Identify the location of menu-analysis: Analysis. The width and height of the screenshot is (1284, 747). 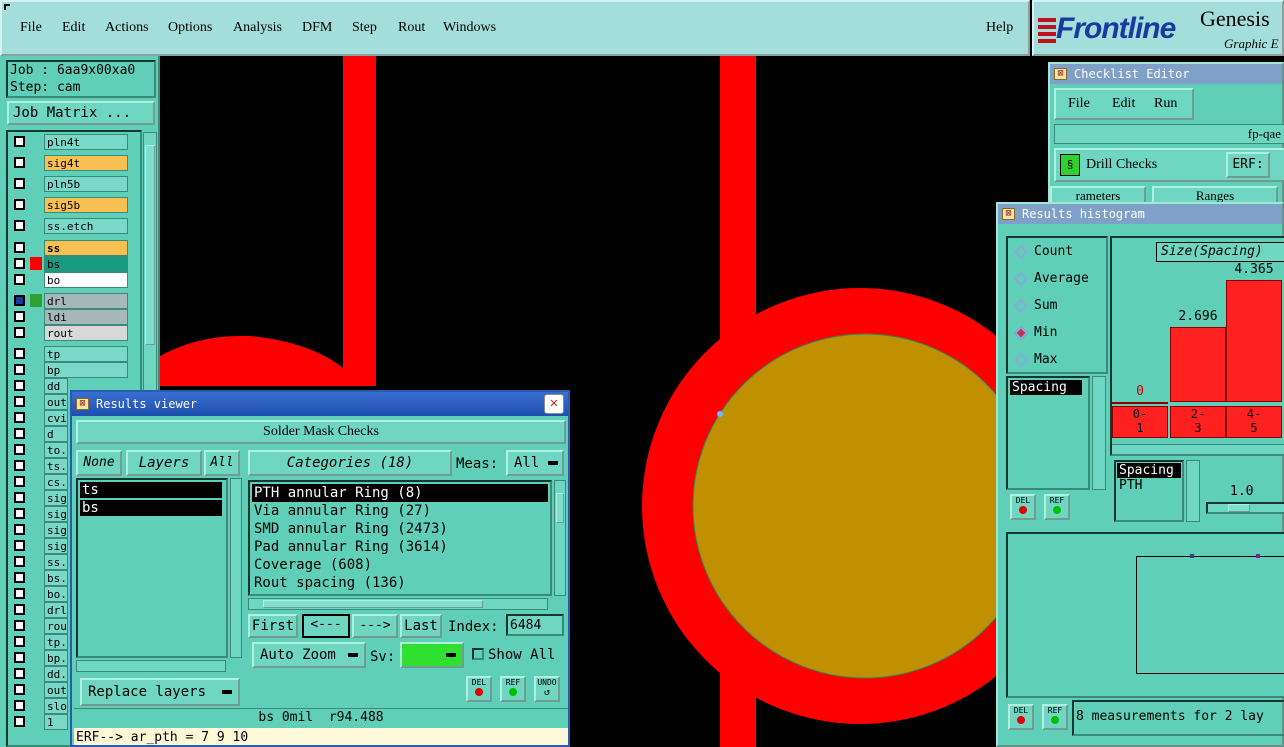
(257, 28).